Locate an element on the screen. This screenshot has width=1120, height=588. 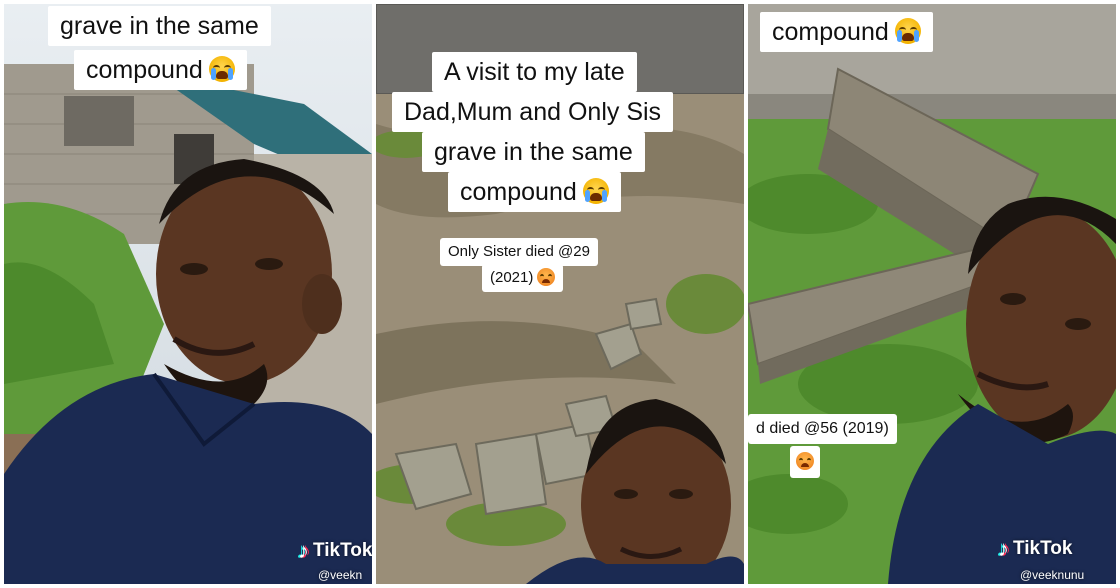
caption-line: A visit to my late is located at coordinates (534, 72).